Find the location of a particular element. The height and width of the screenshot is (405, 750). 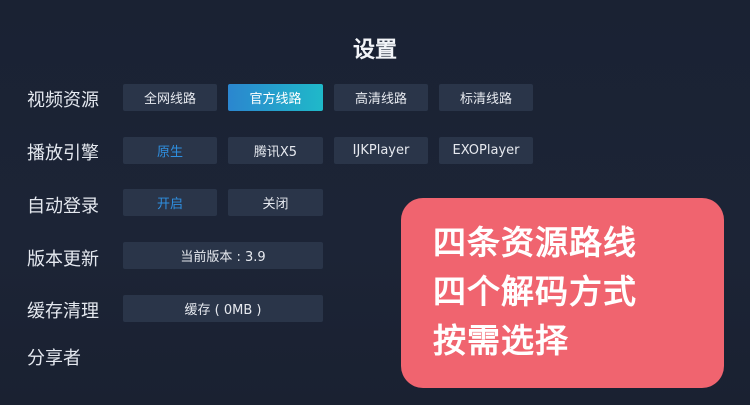

option-ijkplayer: IJKPlayer is located at coordinates (381, 150).